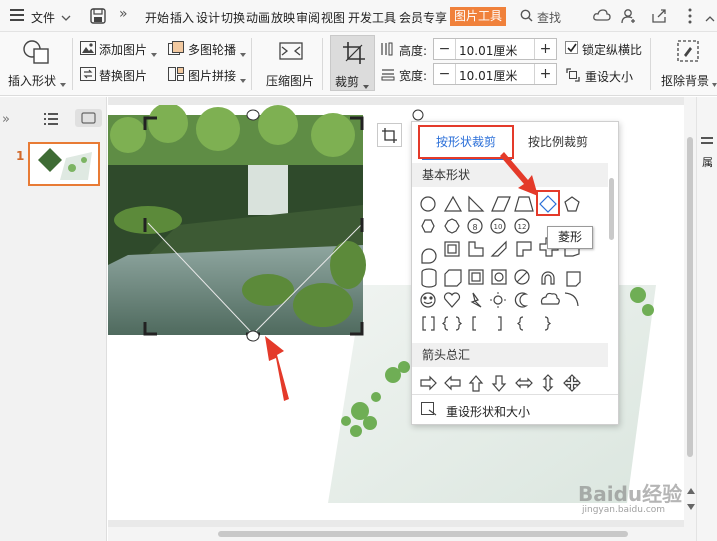  What do you see at coordinates (66, 18) in the screenshot?
I see `chevron-down-icon` at bounding box center [66, 18].